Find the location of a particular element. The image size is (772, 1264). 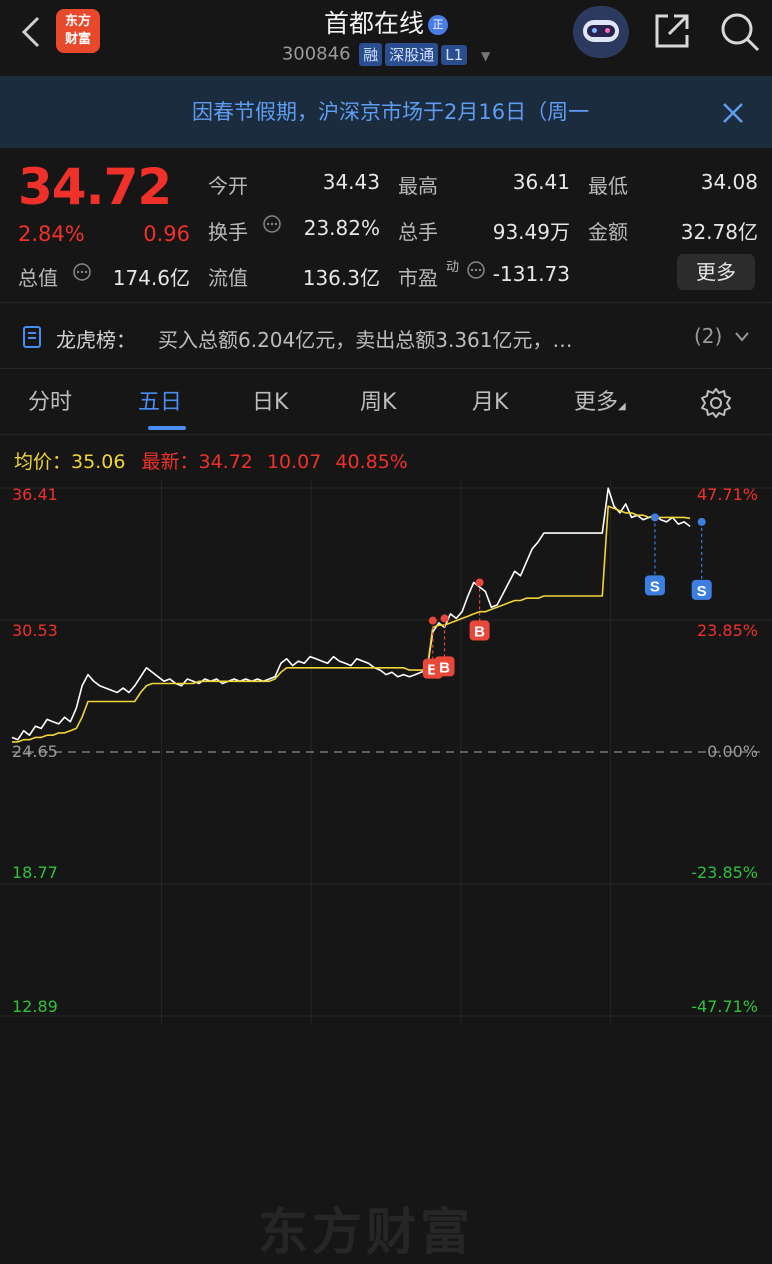

more-button: 更多 is located at coordinates (716, 272).